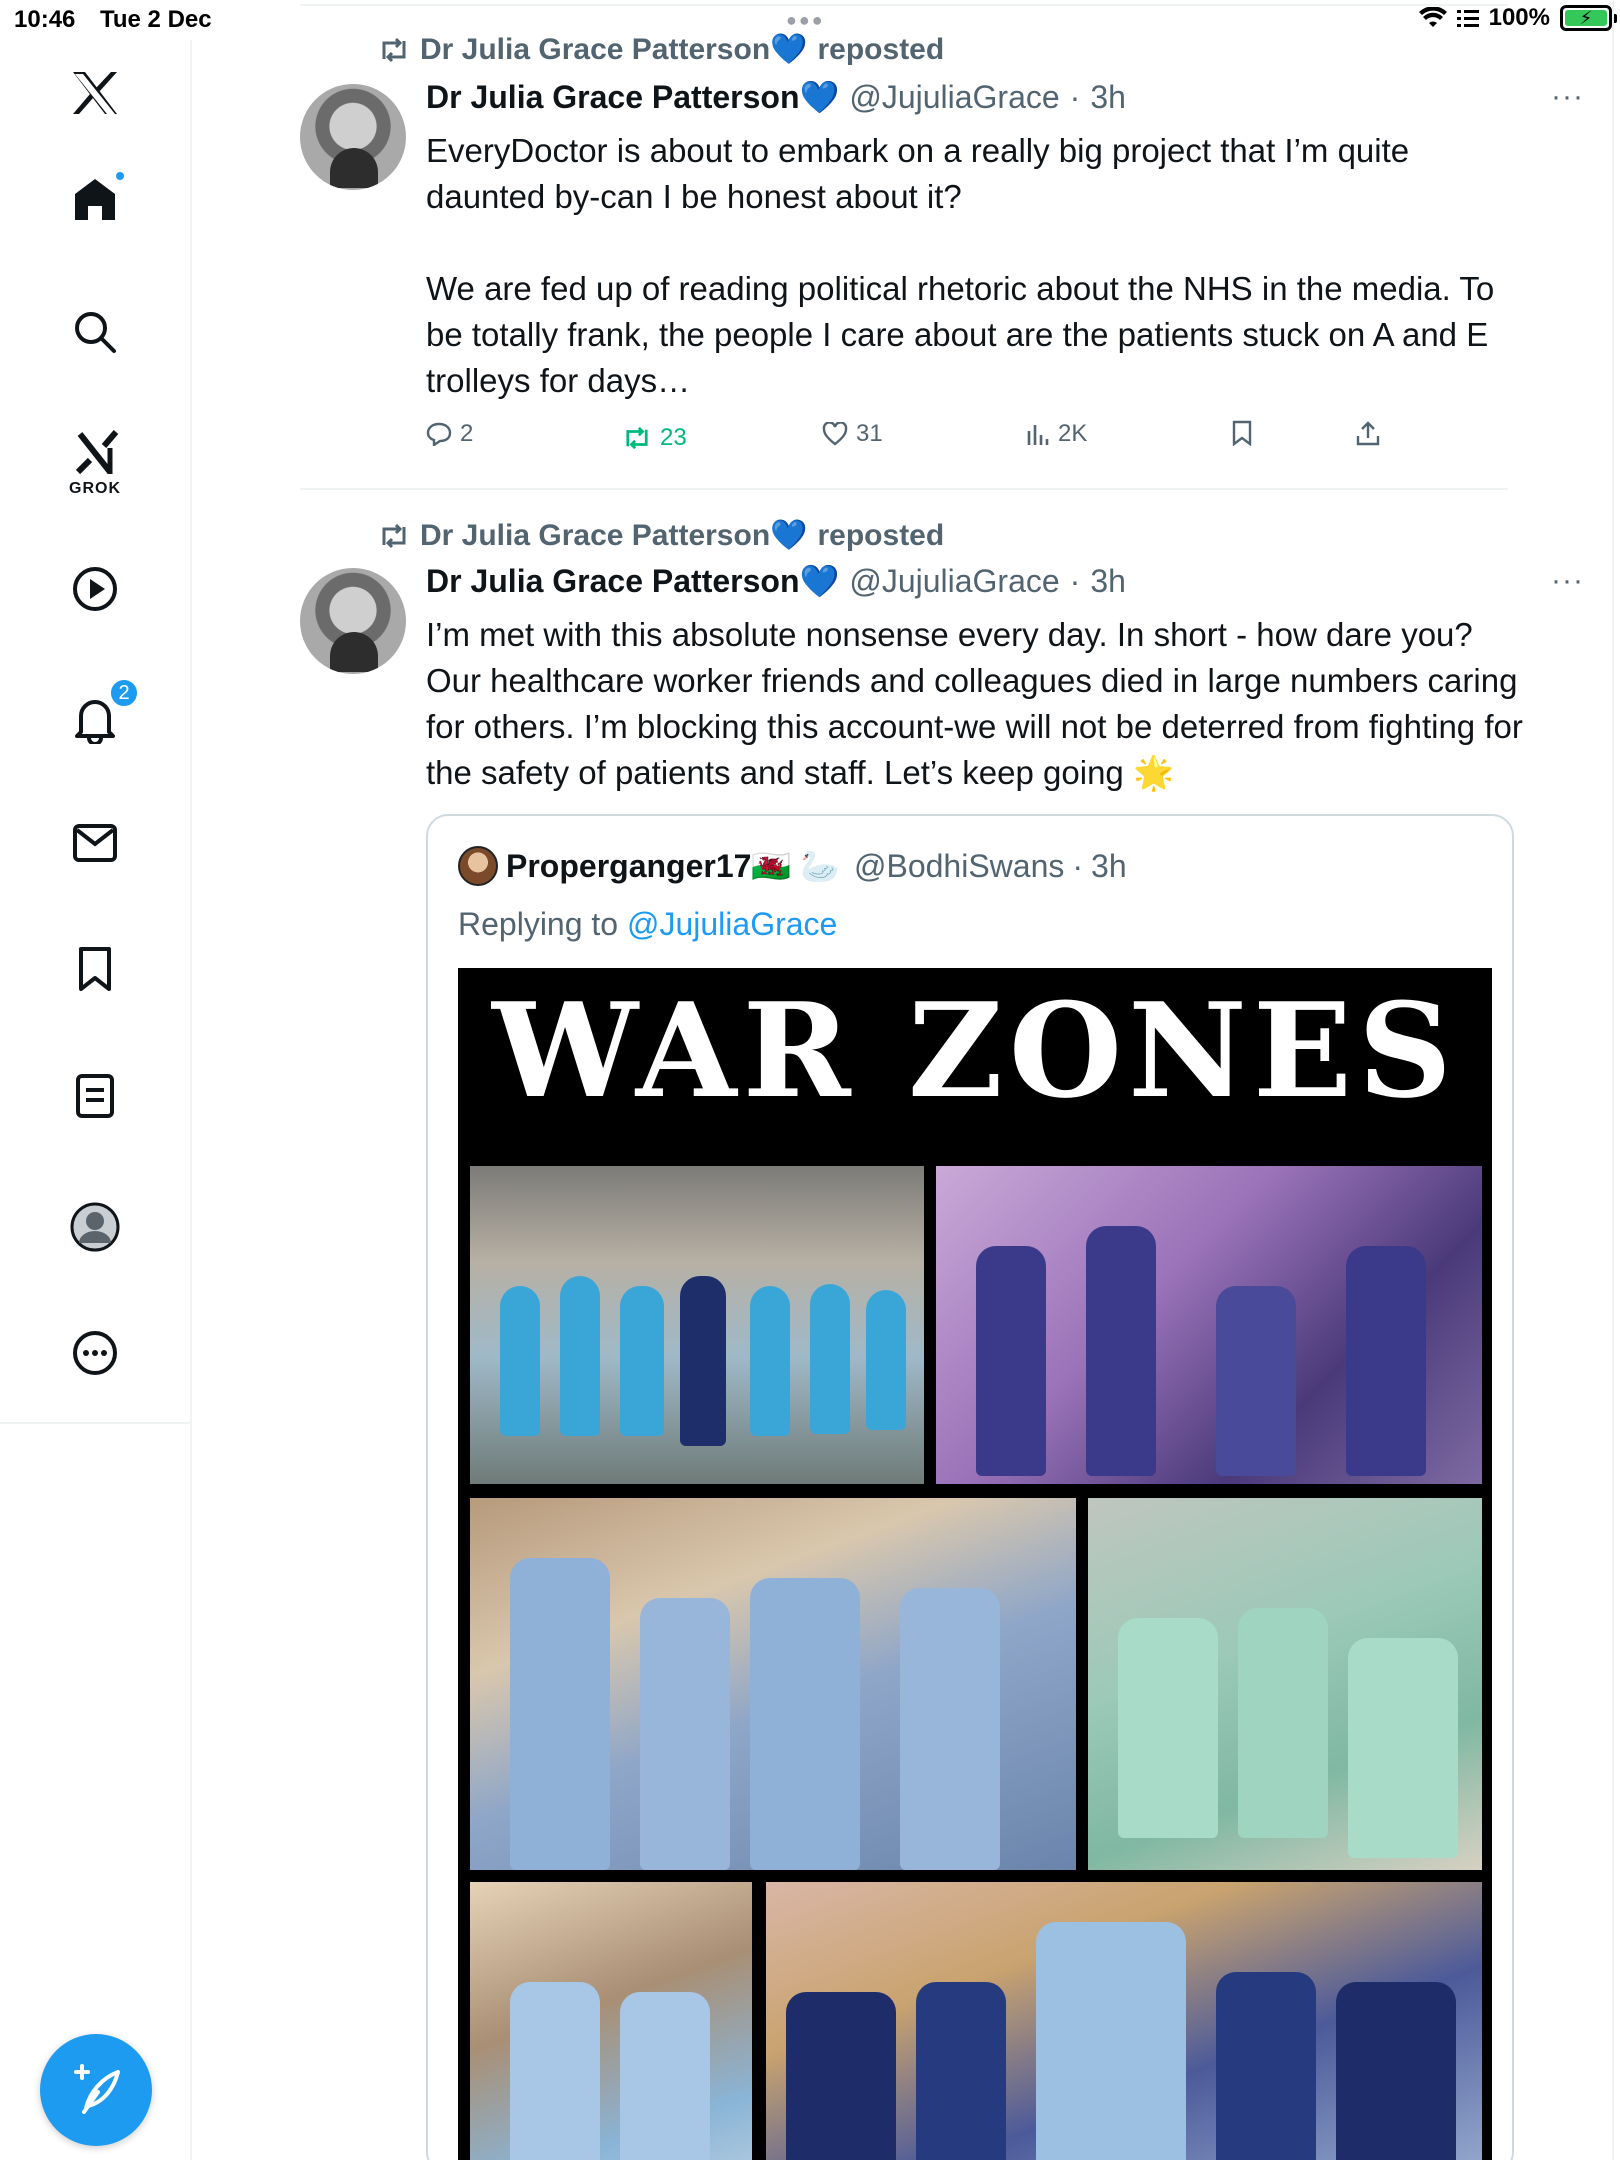 Image resolution: width=1620 pixels, height=2160 pixels. I want to click on compose-post-button, so click(96, 2090).